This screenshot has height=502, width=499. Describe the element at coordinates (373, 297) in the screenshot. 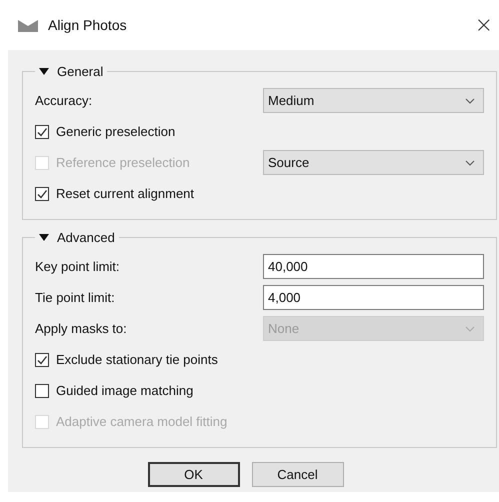

I see `input-field: 4,000` at that location.